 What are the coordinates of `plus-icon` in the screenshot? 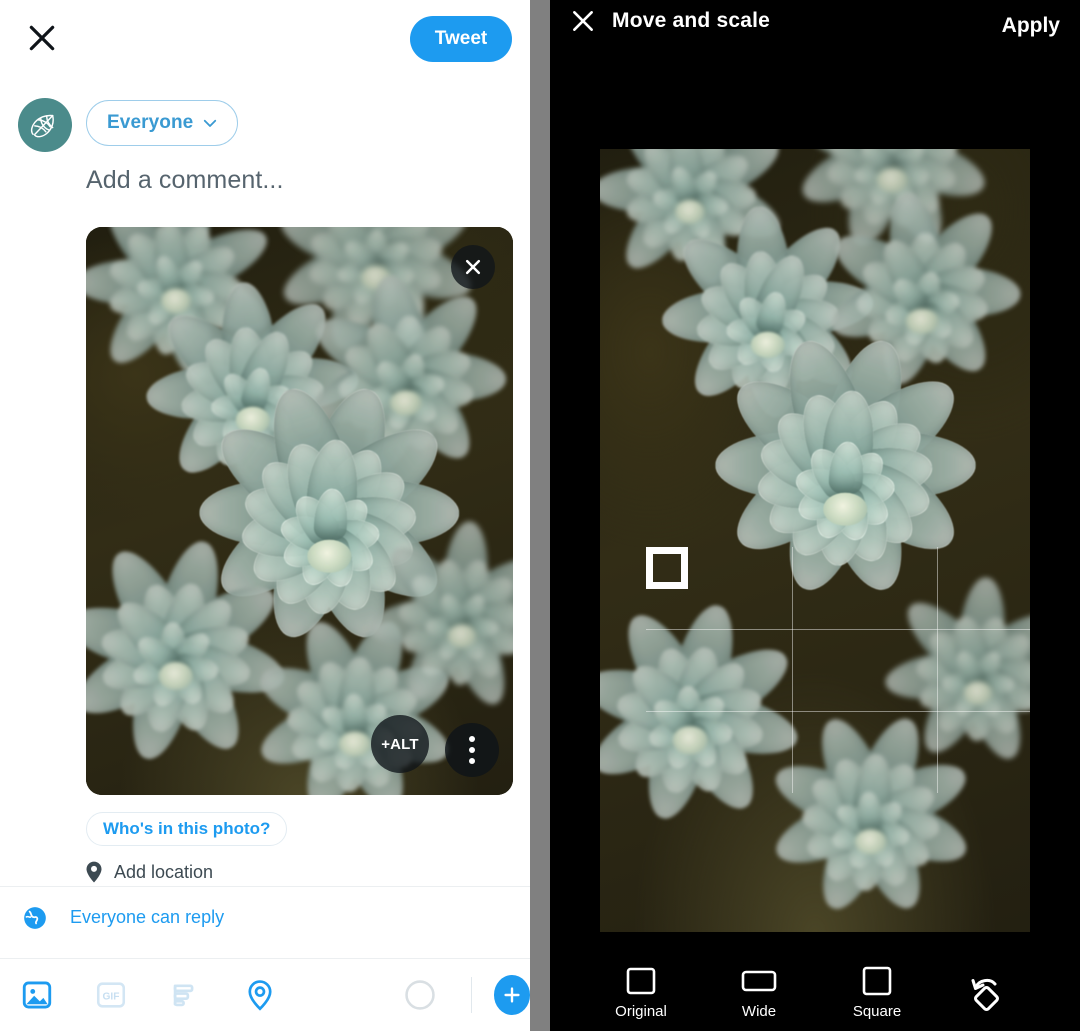 It's located at (512, 995).